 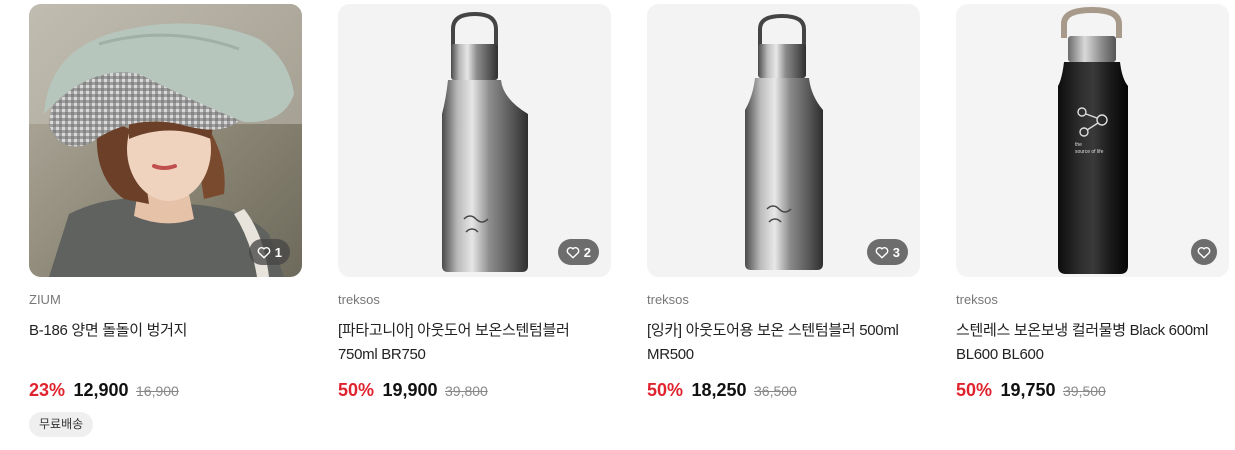 What do you see at coordinates (278, 252) in the screenshot?
I see `like-count: 1` at bounding box center [278, 252].